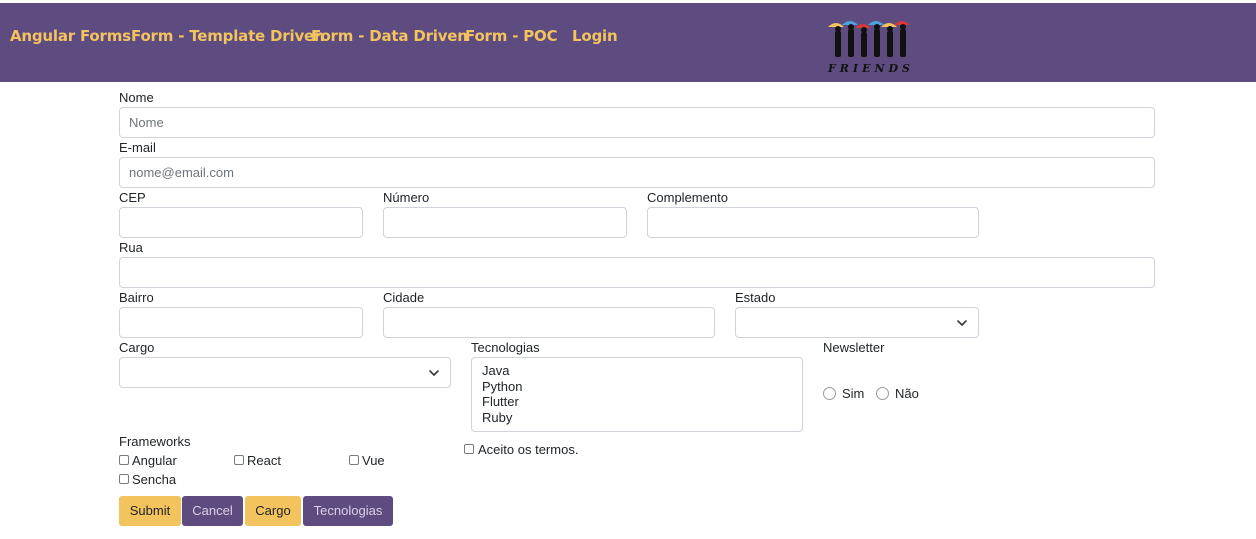 This screenshot has height=539, width=1256. Describe the element at coordinates (637, 122) in the screenshot. I see `nome-input` at that location.